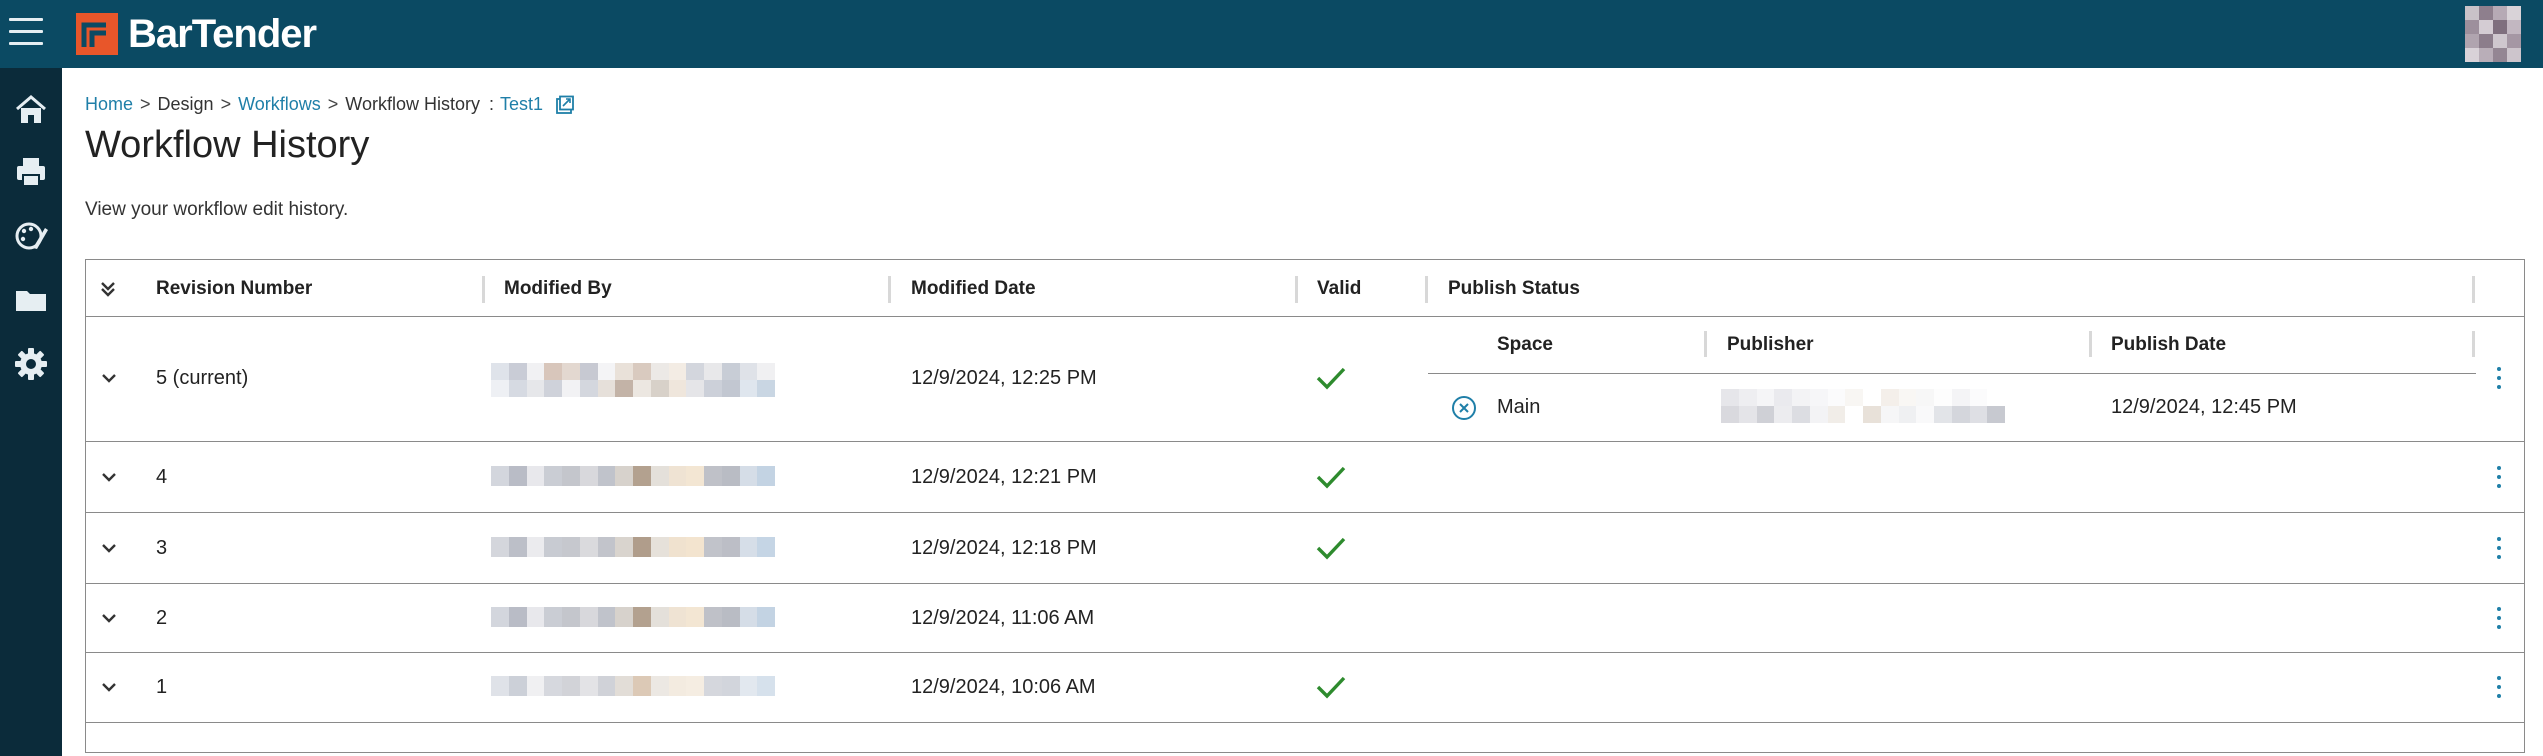 Image resolution: width=2543 pixels, height=756 pixels. Describe the element at coordinates (25, 32) in the screenshot. I see `hamburger-menu-icon` at that location.